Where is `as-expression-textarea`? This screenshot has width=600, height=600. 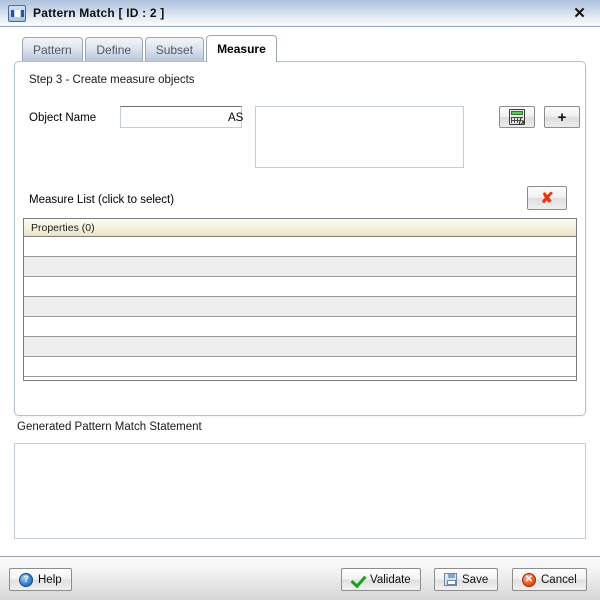
as-expression-textarea is located at coordinates (359, 137).